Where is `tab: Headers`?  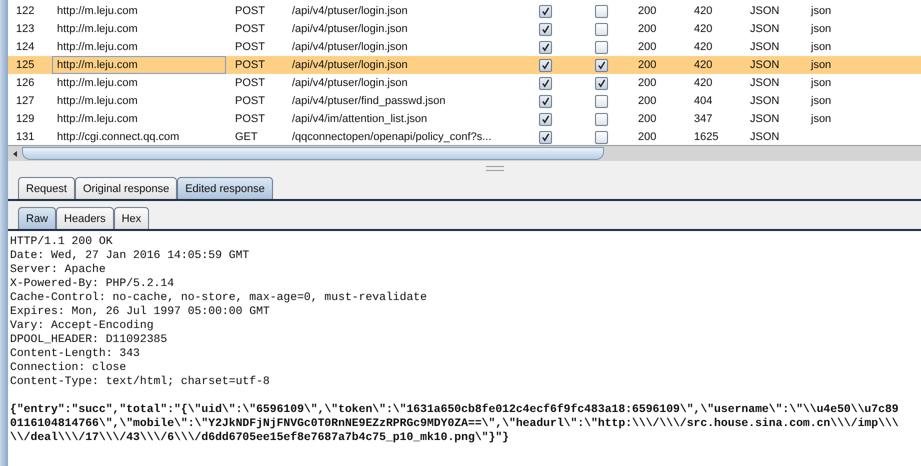
tab: Headers is located at coordinates (85, 218).